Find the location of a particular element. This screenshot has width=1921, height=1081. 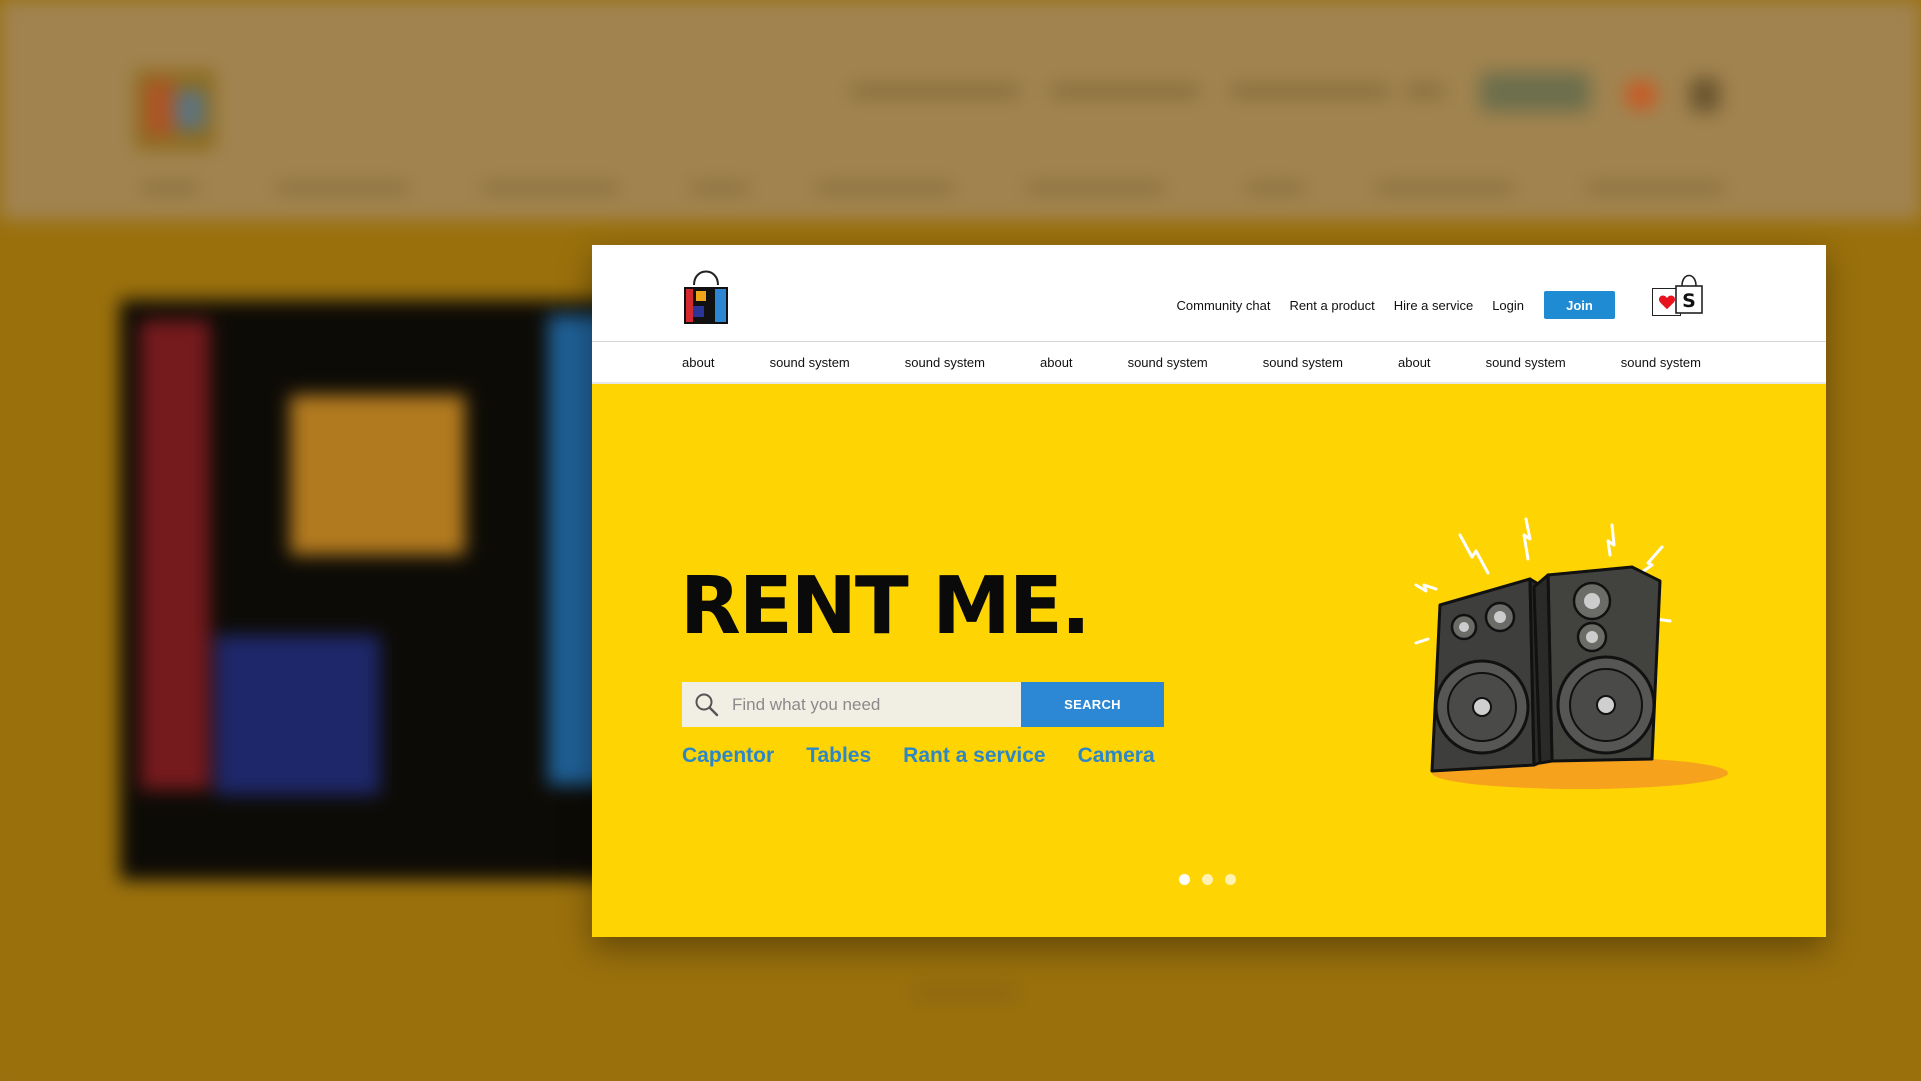

login-link: Login is located at coordinates (1508, 305).